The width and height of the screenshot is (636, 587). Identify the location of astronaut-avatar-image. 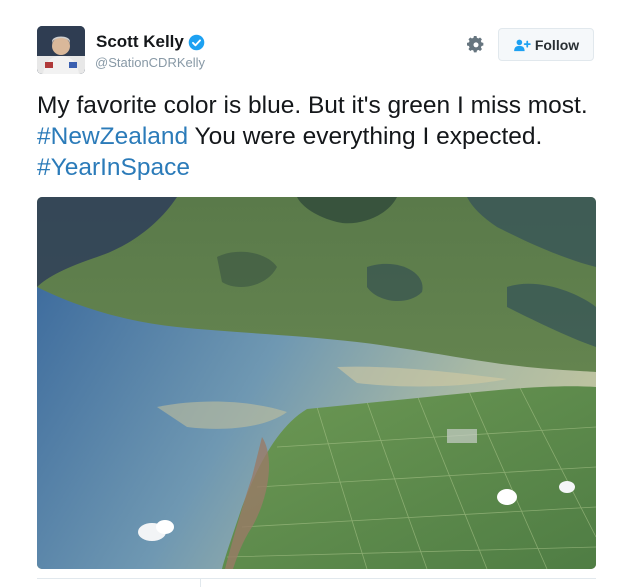
(61, 50).